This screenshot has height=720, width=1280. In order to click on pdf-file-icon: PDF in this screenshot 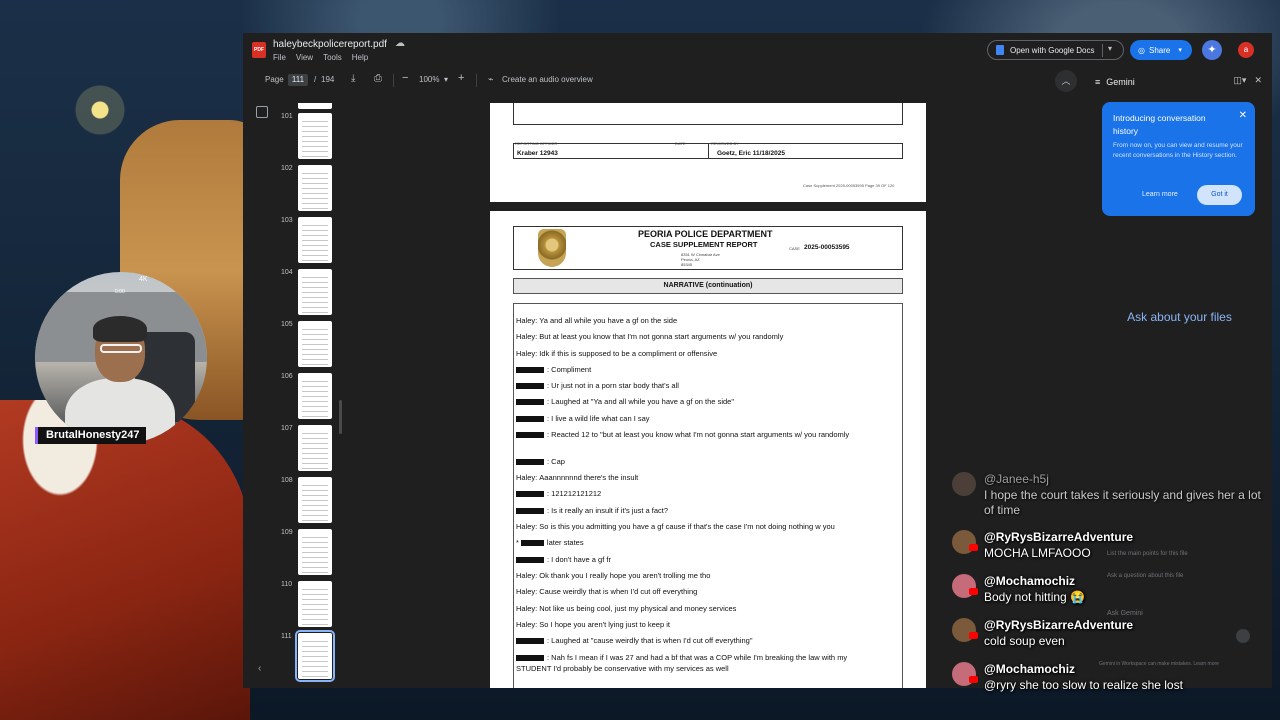, I will do `click(259, 50)`.